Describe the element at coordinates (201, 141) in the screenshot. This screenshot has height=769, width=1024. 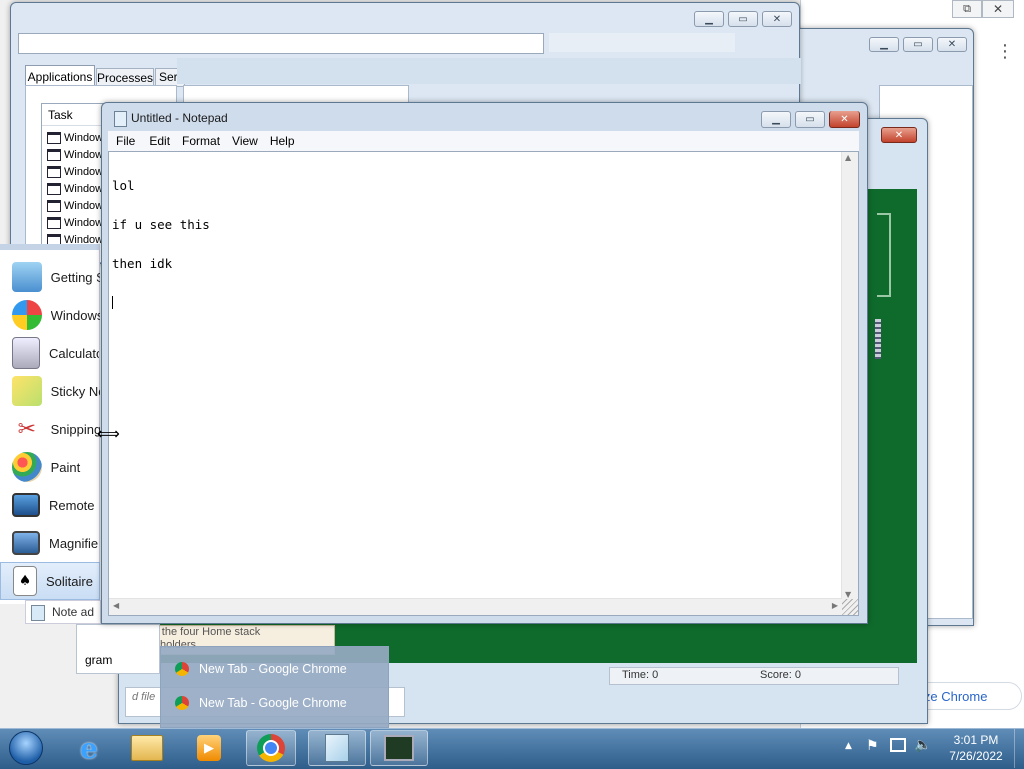
I see `menu-format: Format` at that location.